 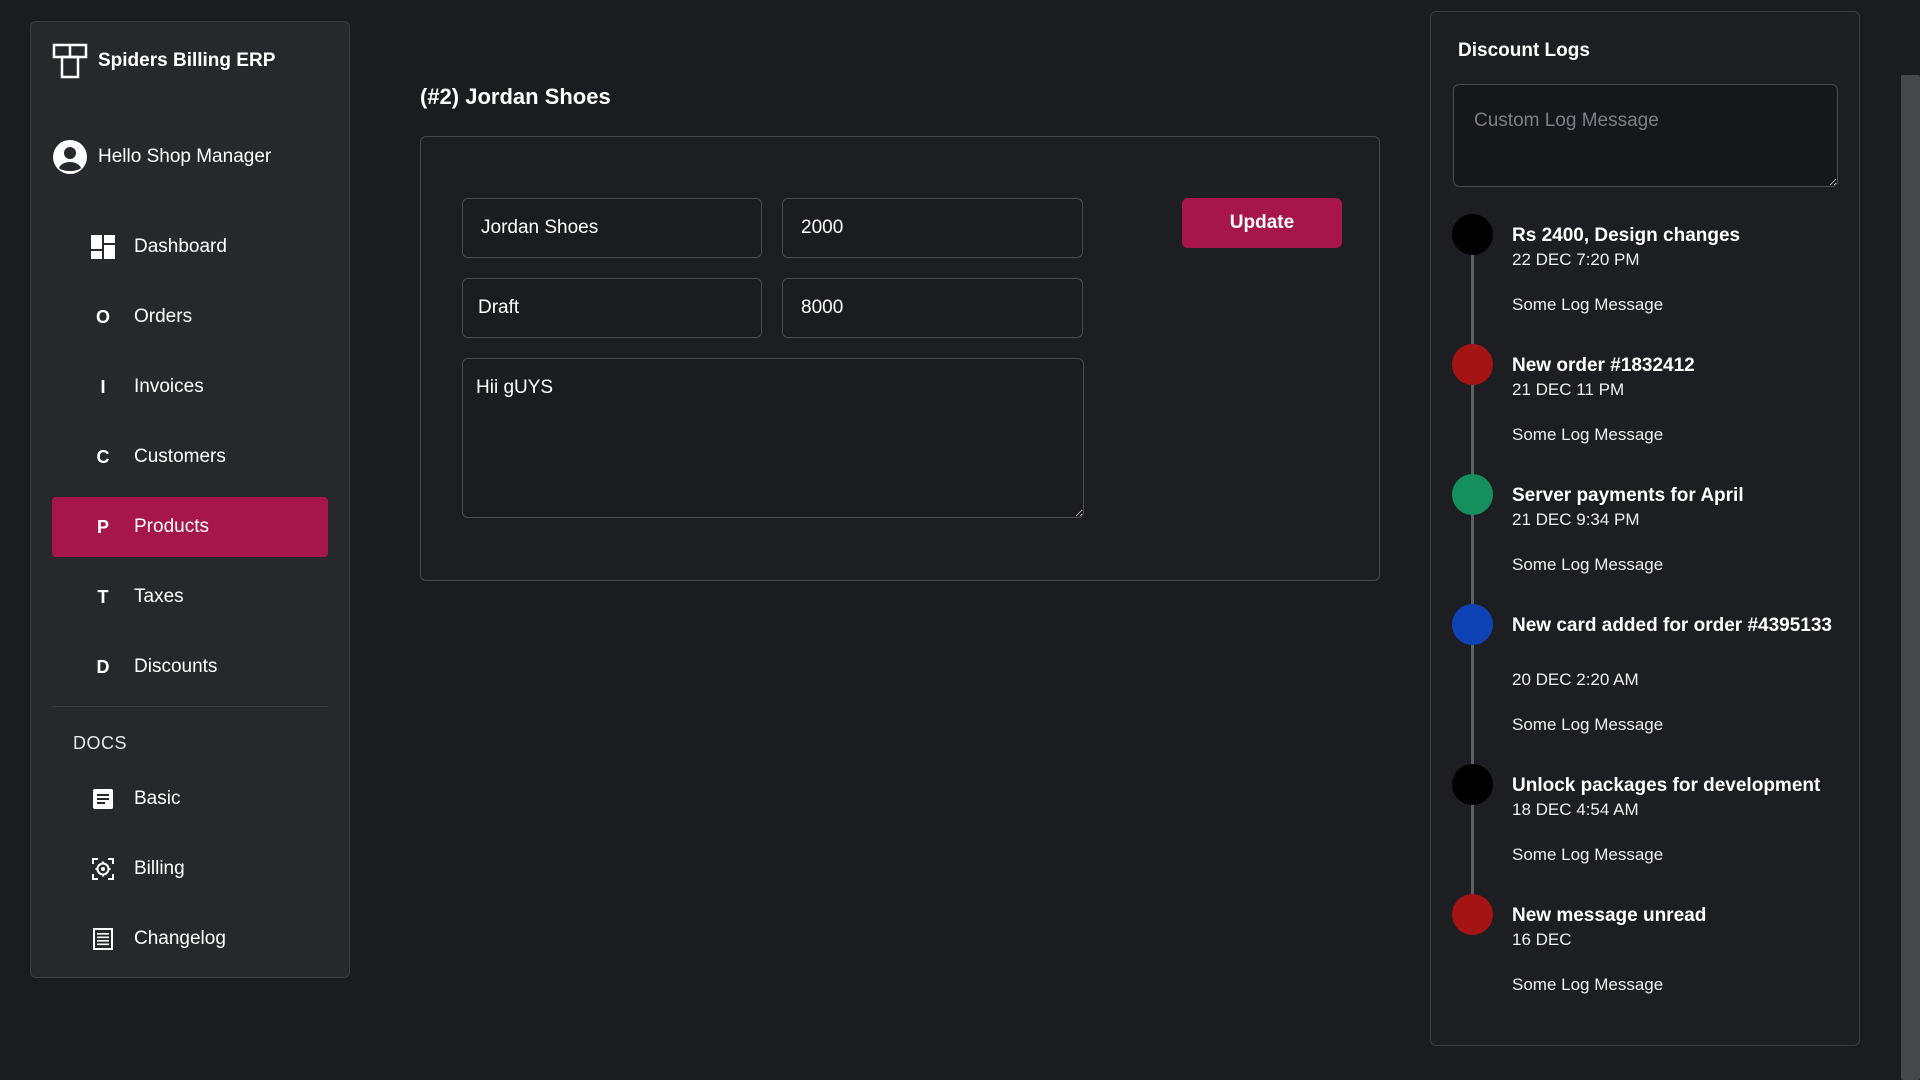 What do you see at coordinates (157, 798) in the screenshot?
I see `sidebar-item-label: Basic` at bounding box center [157, 798].